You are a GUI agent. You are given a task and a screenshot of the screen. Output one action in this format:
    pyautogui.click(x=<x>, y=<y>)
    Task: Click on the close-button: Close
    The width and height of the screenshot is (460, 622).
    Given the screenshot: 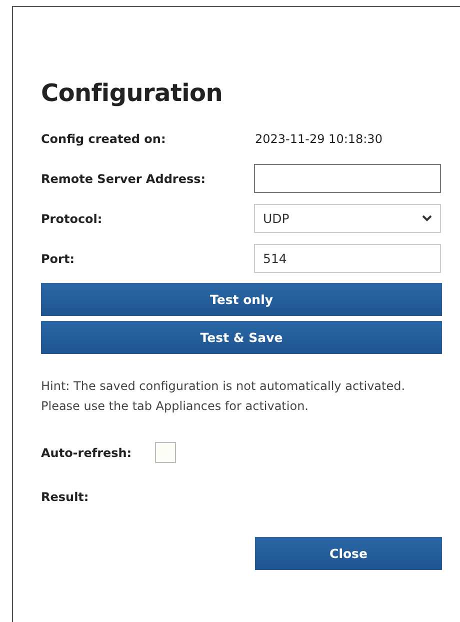 What is the action you would take?
    pyautogui.click(x=348, y=553)
    